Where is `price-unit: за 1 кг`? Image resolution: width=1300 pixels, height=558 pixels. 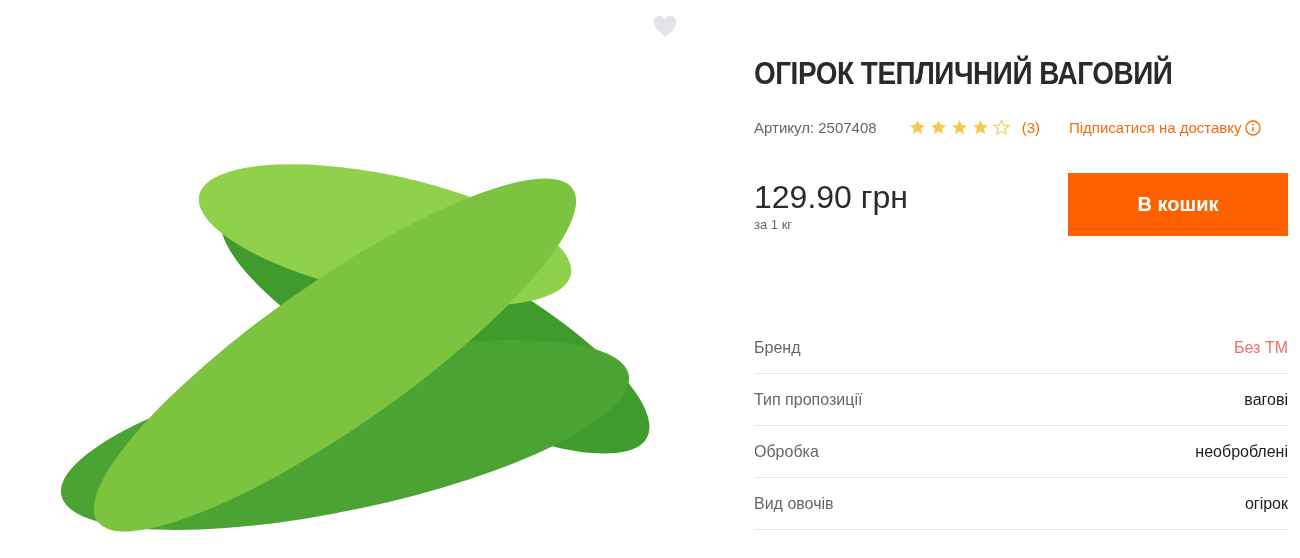
price-unit: за 1 кг is located at coordinates (774, 224).